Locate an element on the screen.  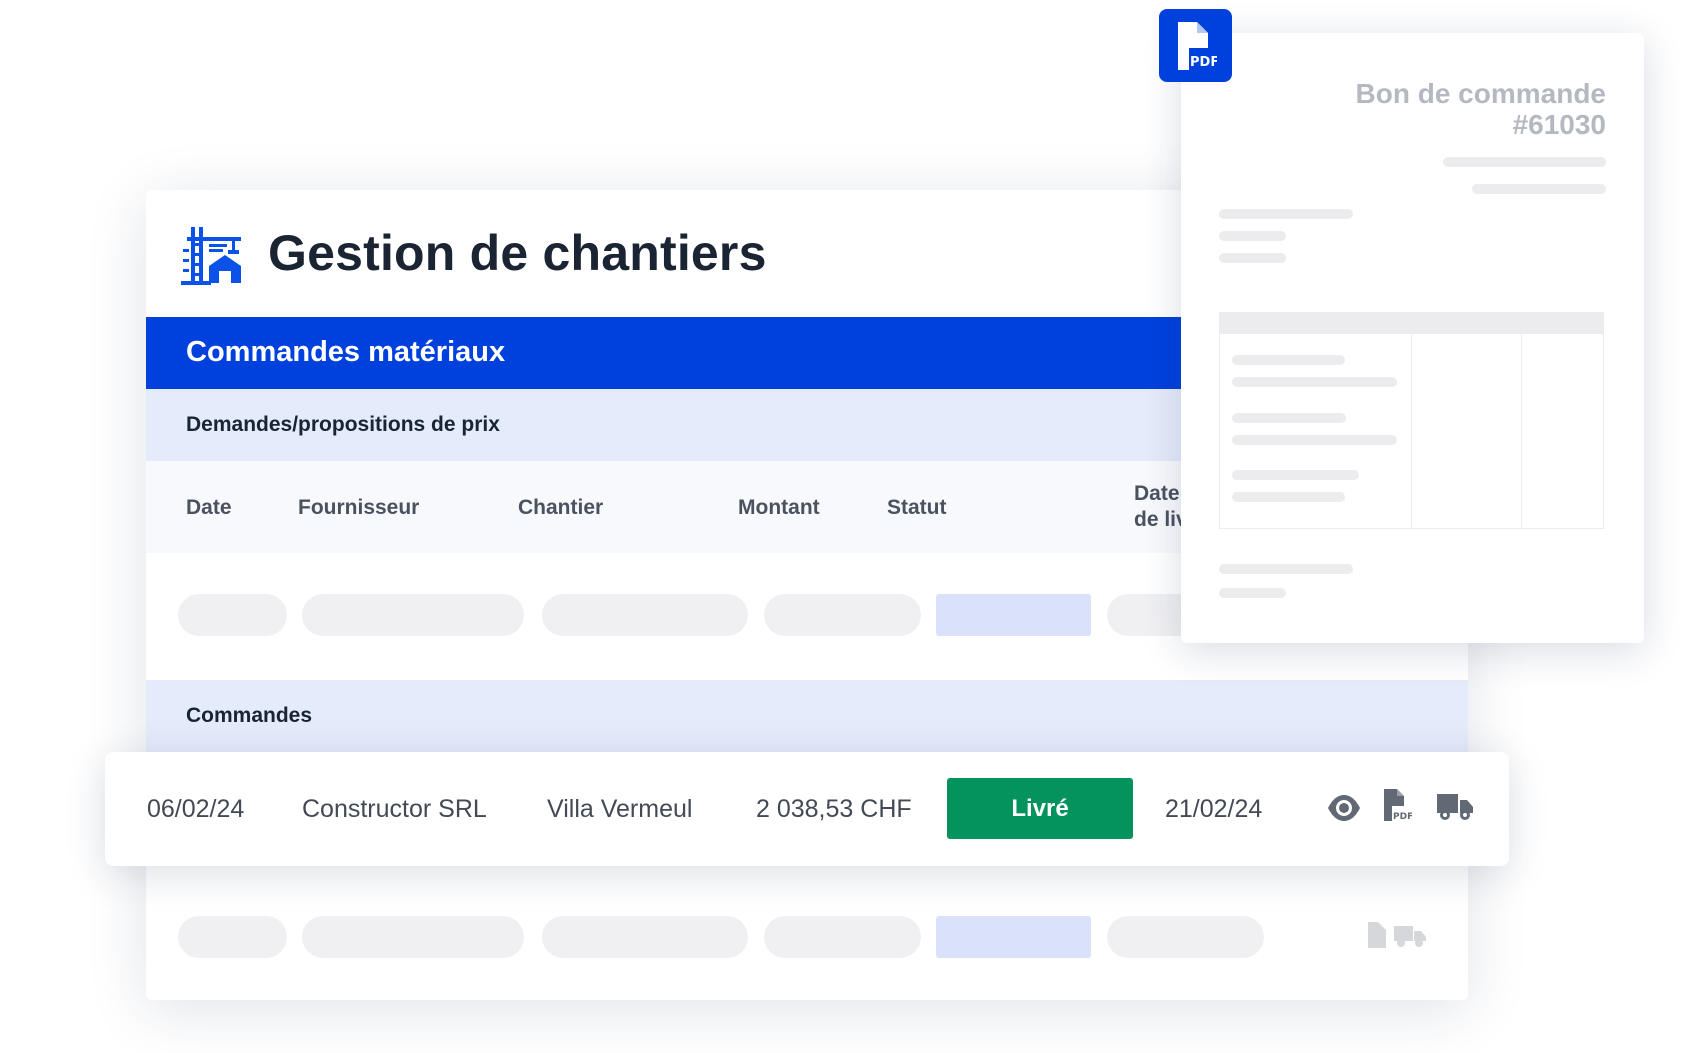
delivery-button is located at coordinates (1455, 809).